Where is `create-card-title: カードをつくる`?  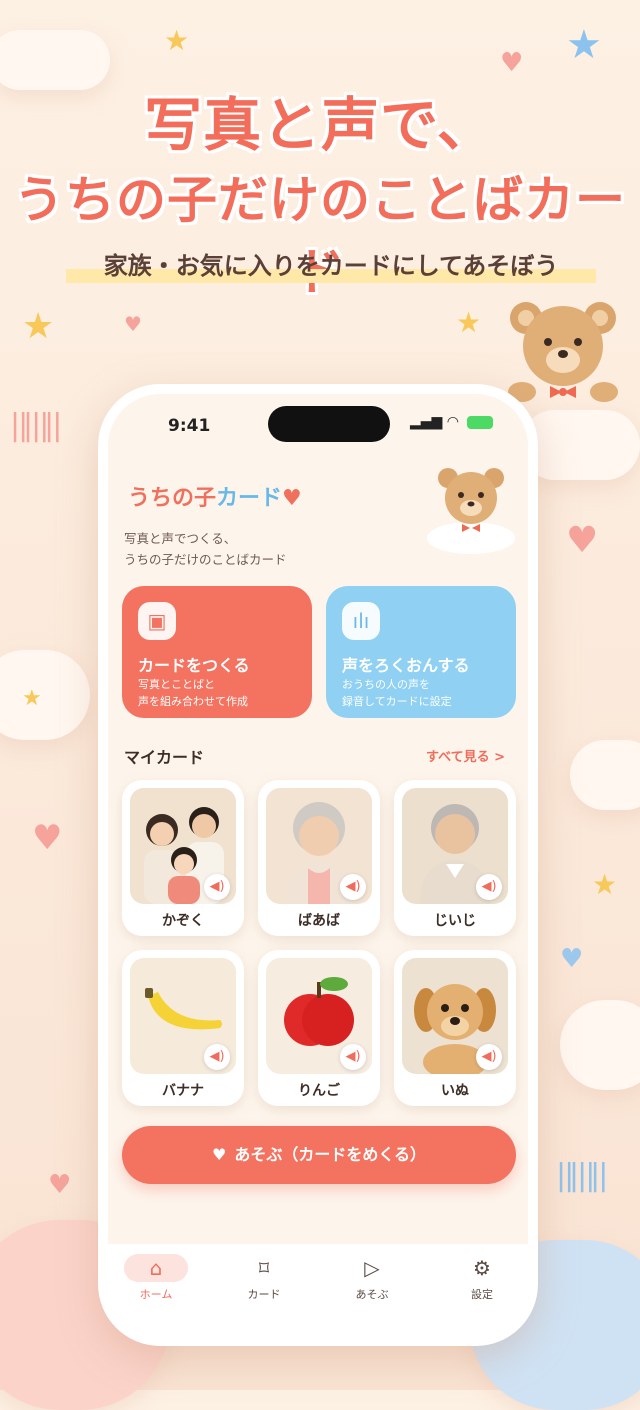 create-card-title: カードをつくる is located at coordinates (194, 665).